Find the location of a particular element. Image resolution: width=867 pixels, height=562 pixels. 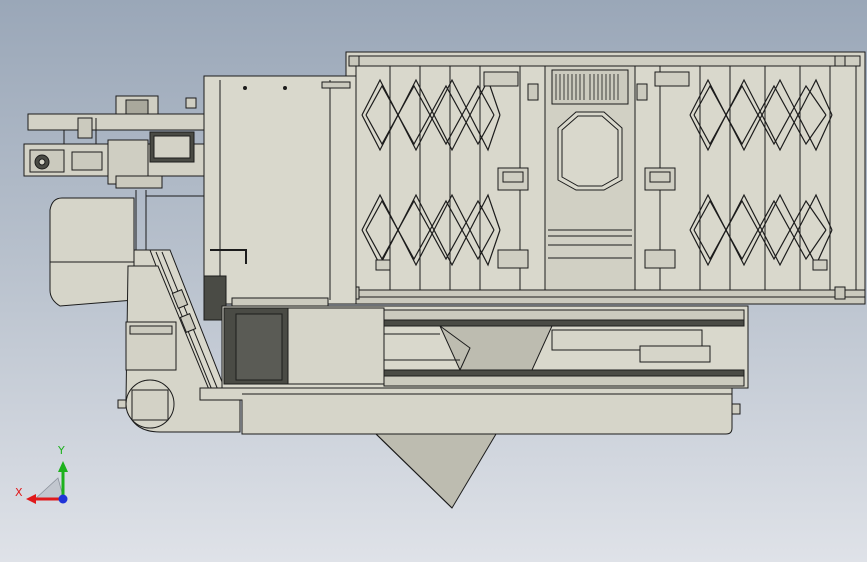

hopper-funnel is located at coordinates (435, 471).